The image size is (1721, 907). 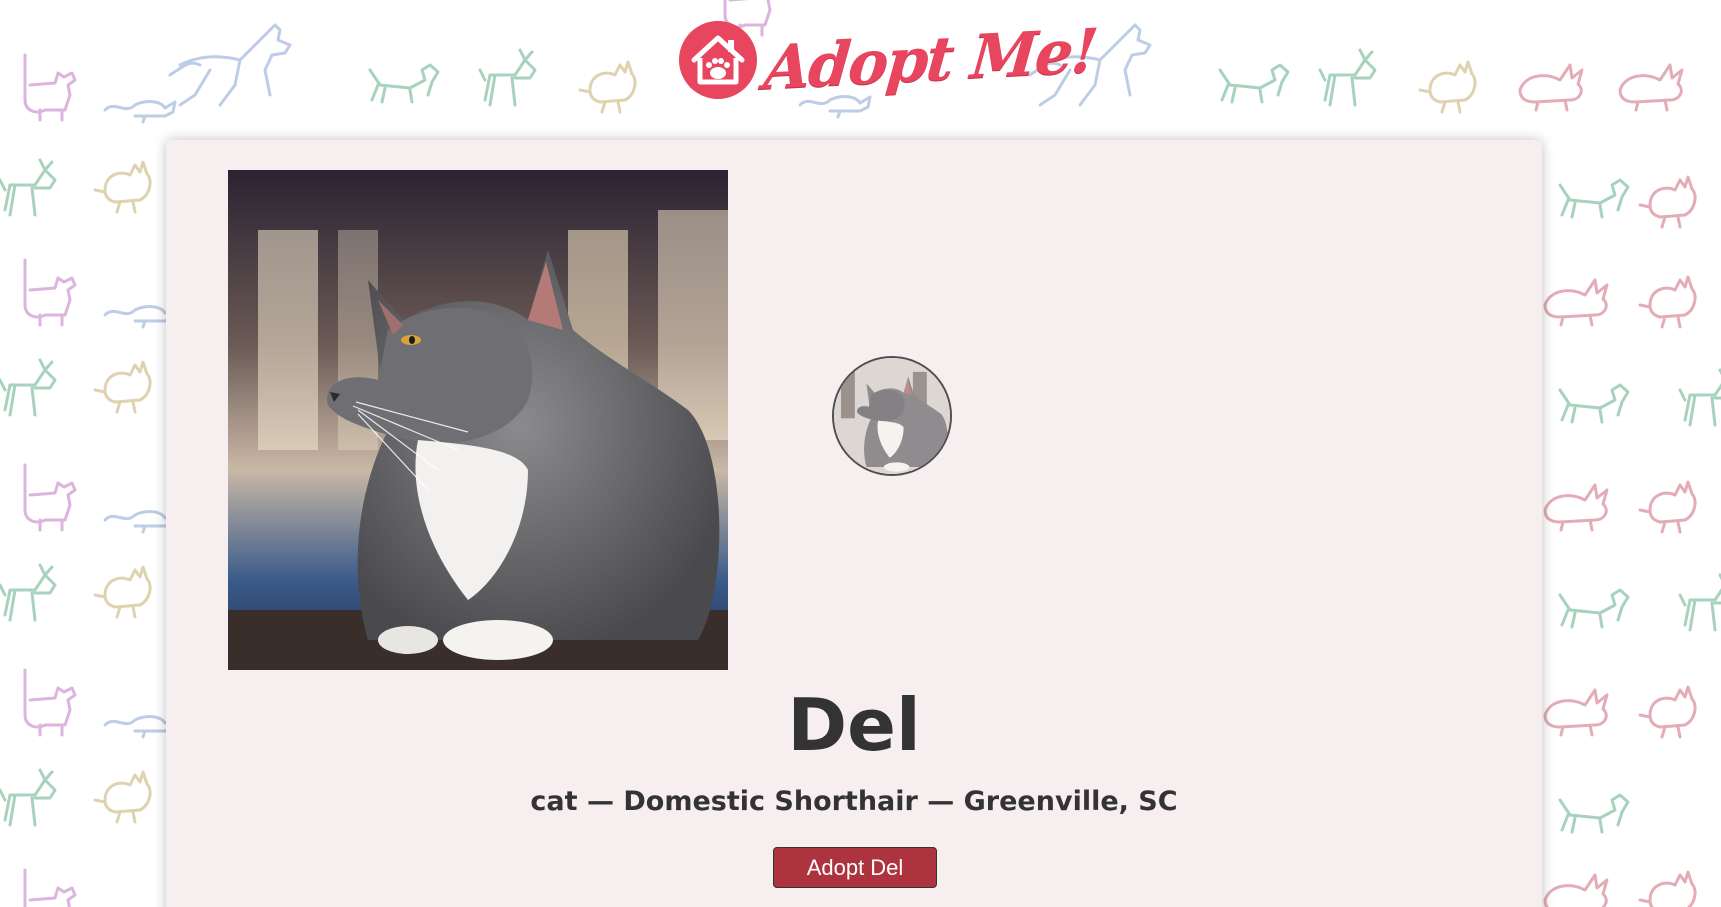 I want to click on logo-text: Adopt Me!, so click(x=930, y=60).